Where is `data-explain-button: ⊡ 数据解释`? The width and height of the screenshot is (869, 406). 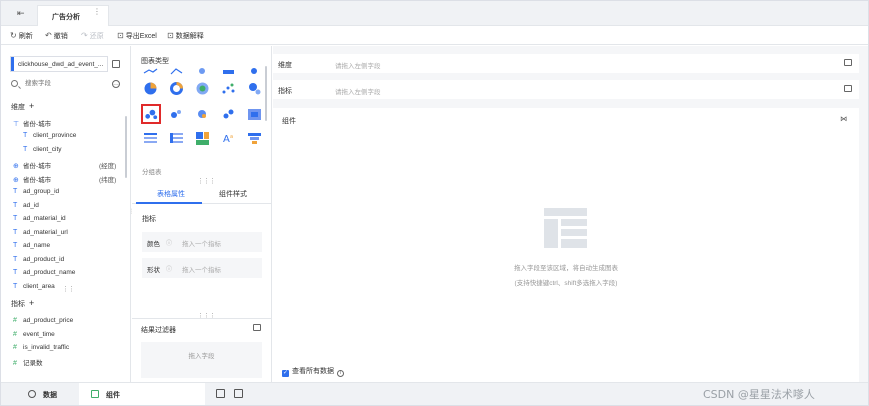 data-explain-button: ⊡ 数据解释 is located at coordinates (185, 36).